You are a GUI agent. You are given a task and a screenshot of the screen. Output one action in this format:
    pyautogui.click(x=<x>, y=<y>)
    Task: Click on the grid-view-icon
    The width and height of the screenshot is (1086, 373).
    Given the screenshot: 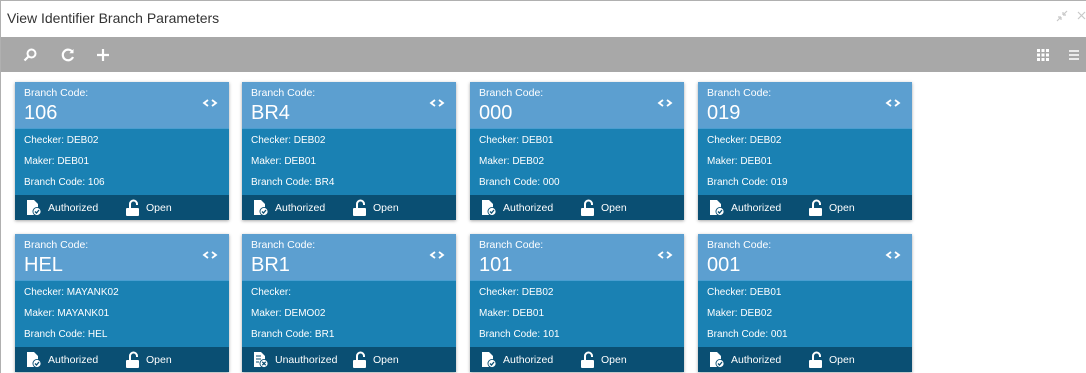 What is the action you would take?
    pyautogui.click(x=1043, y=54)
    